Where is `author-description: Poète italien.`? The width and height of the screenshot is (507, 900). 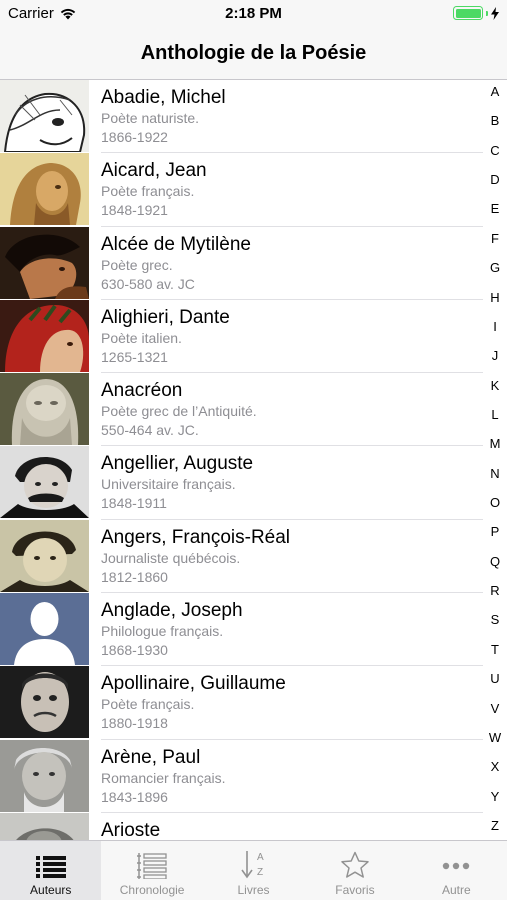
author-description: Poète italien. is located at coordinates (141, 337).